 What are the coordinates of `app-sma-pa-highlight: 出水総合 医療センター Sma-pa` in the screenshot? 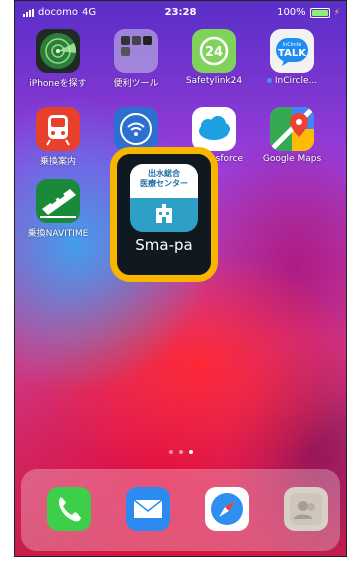 It's located at (164, 214).